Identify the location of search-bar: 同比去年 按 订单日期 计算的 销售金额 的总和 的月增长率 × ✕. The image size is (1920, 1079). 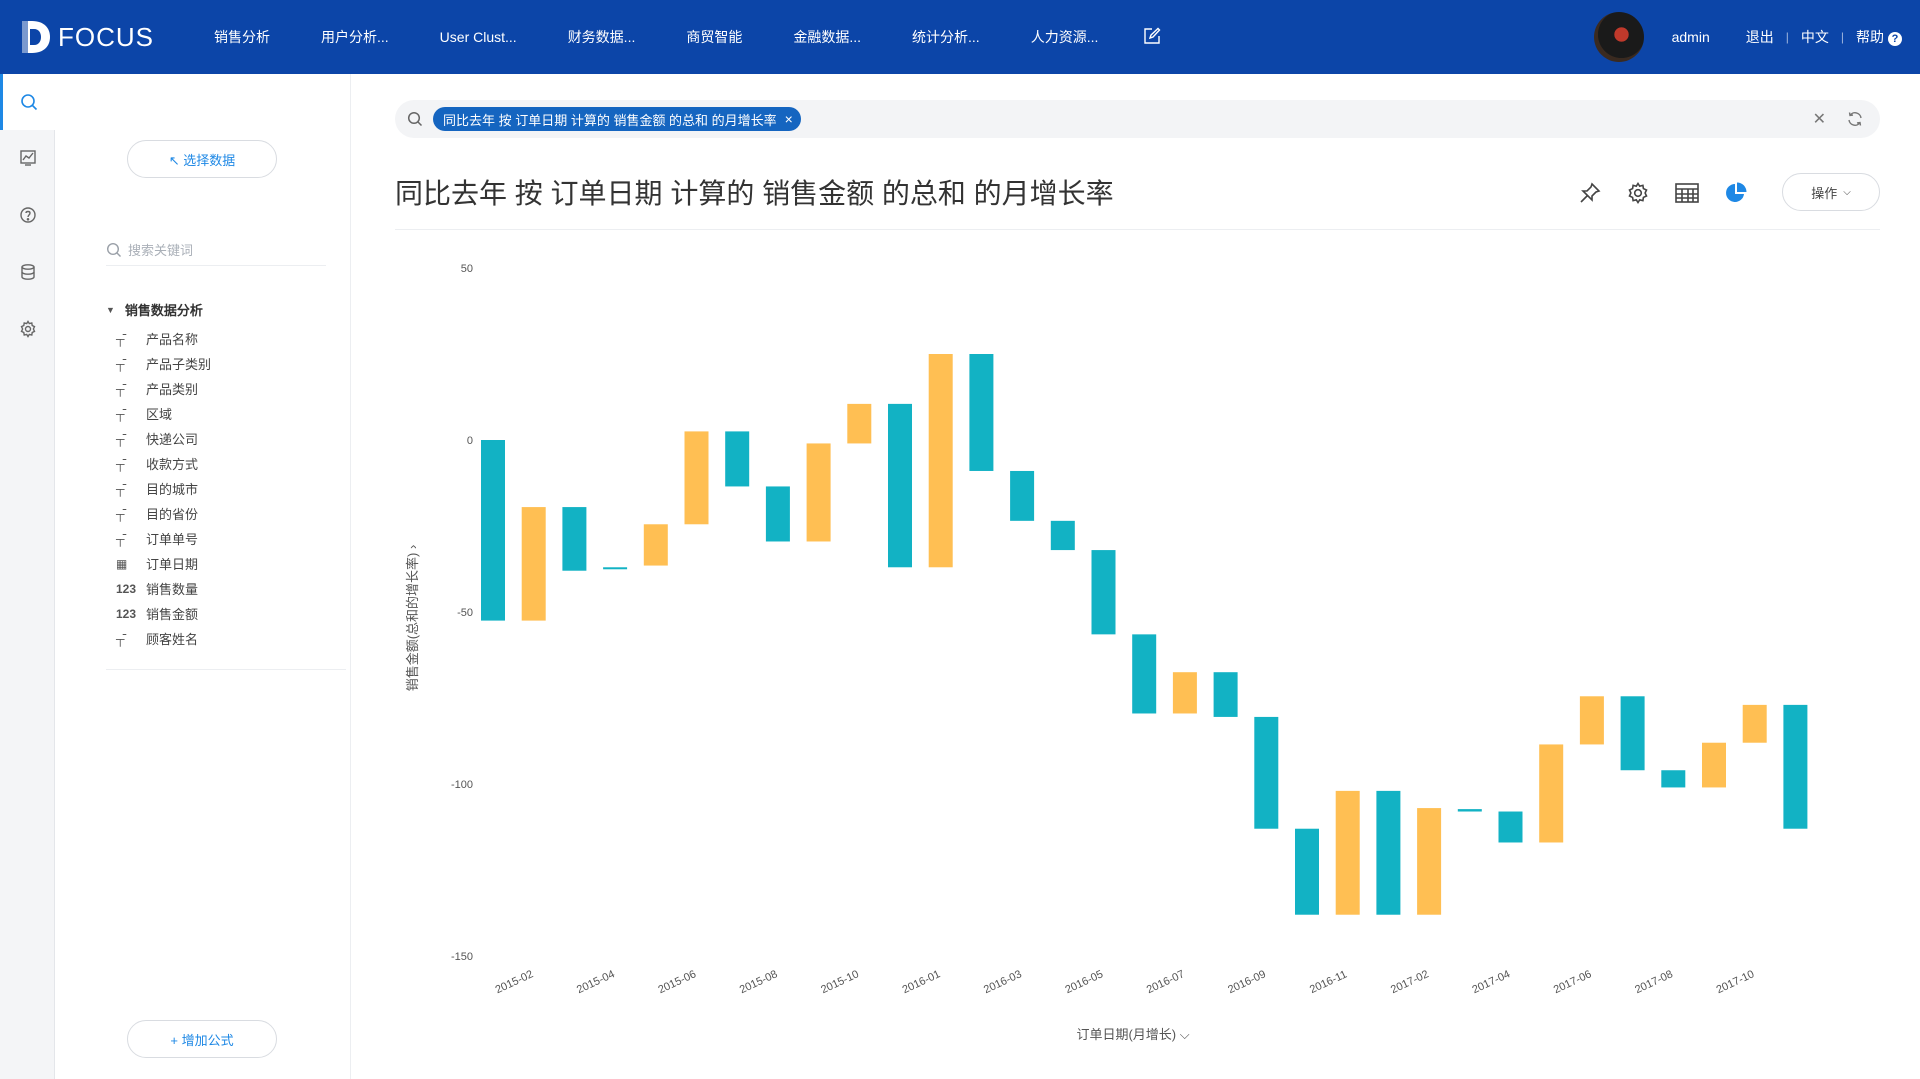
(1137, 119).